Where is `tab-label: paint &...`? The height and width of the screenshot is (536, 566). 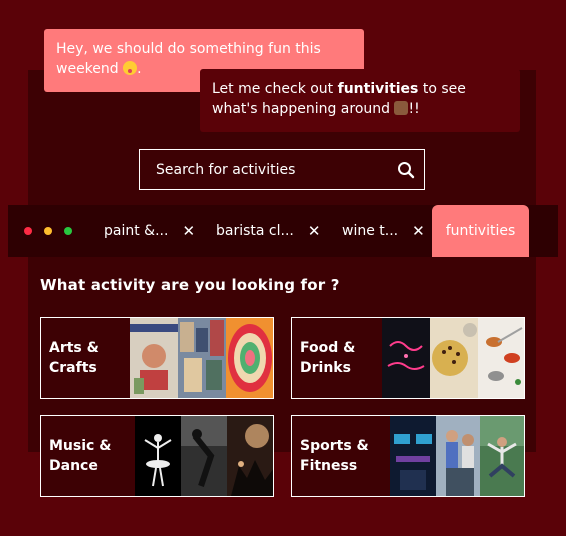 tab-label: paint &... is located at coordinates (136, 231).